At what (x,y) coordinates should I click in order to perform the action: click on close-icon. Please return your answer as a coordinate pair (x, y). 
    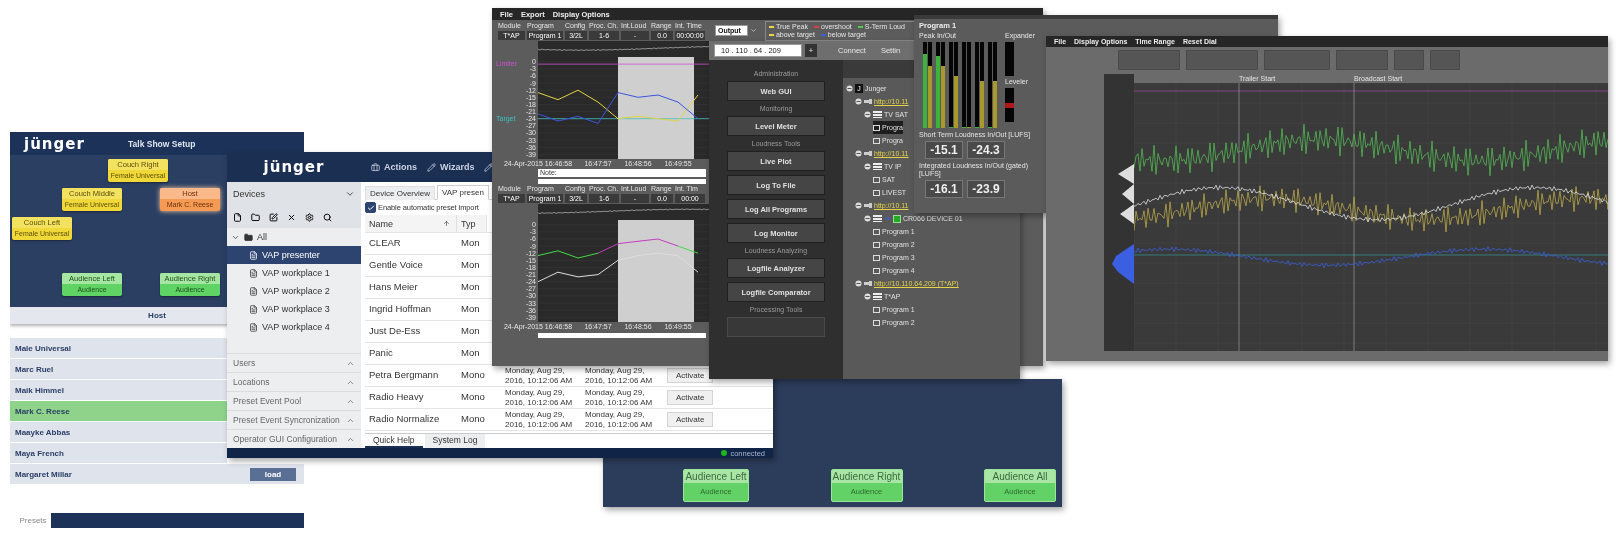
    Looking at the image, I should click on (291, 217).